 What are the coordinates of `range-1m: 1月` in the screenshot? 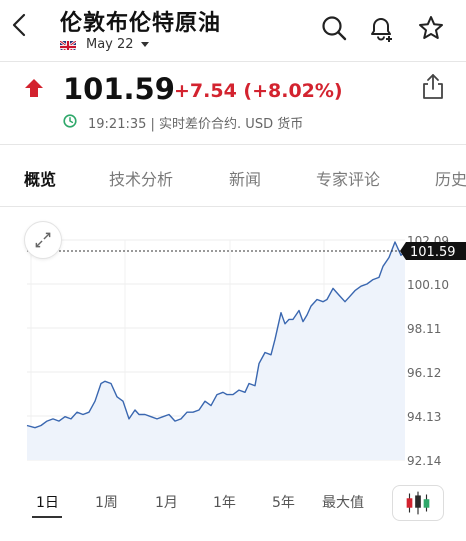 It's located at (166, 502).